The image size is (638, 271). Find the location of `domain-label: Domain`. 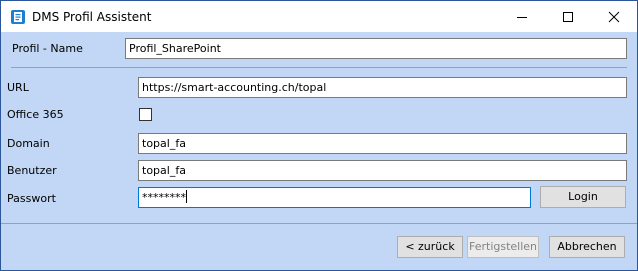

domain-label: Domain is located at coordinates (28, 143).